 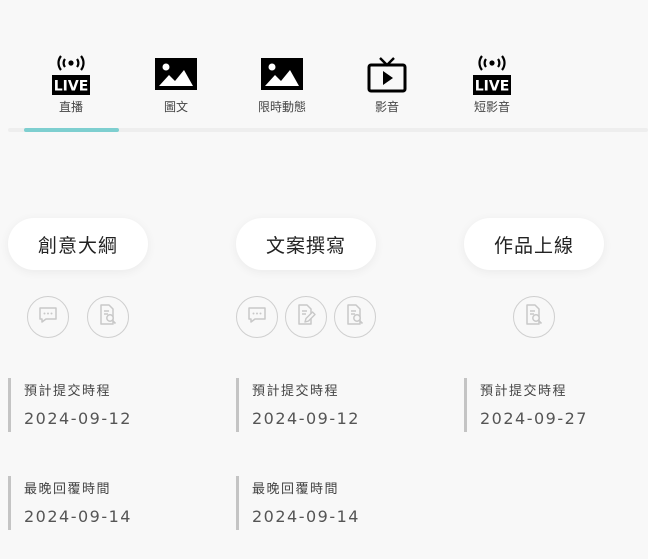 I want to click on document-edit-icon, so click(x=306, y=317).